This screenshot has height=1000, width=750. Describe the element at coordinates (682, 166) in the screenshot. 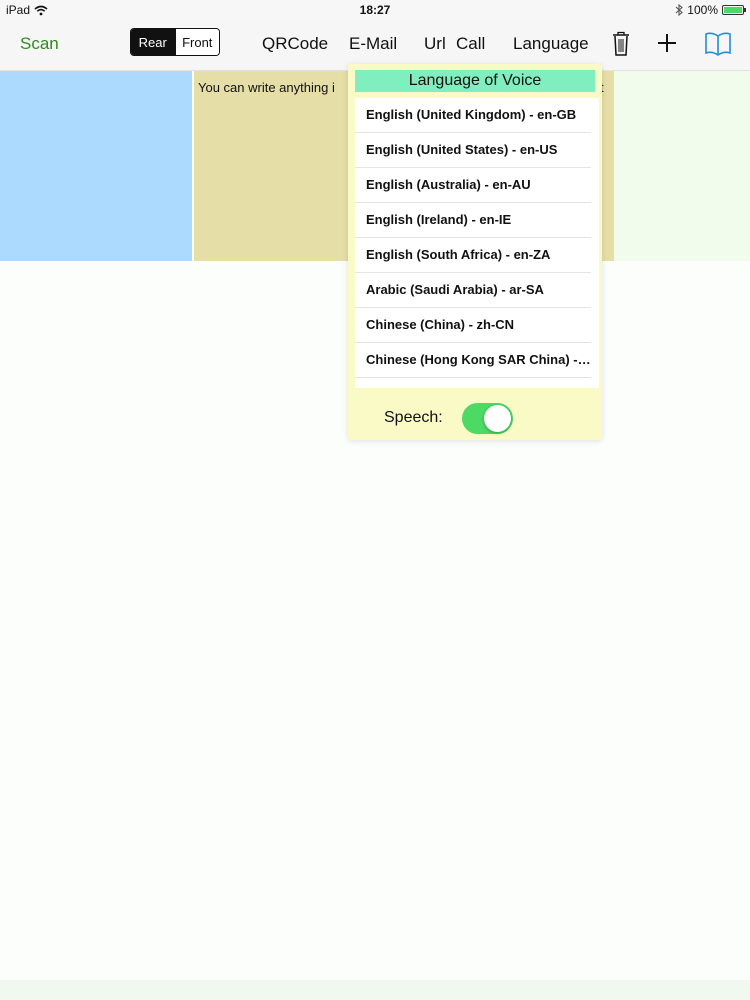

I see `green-pane` at that location.